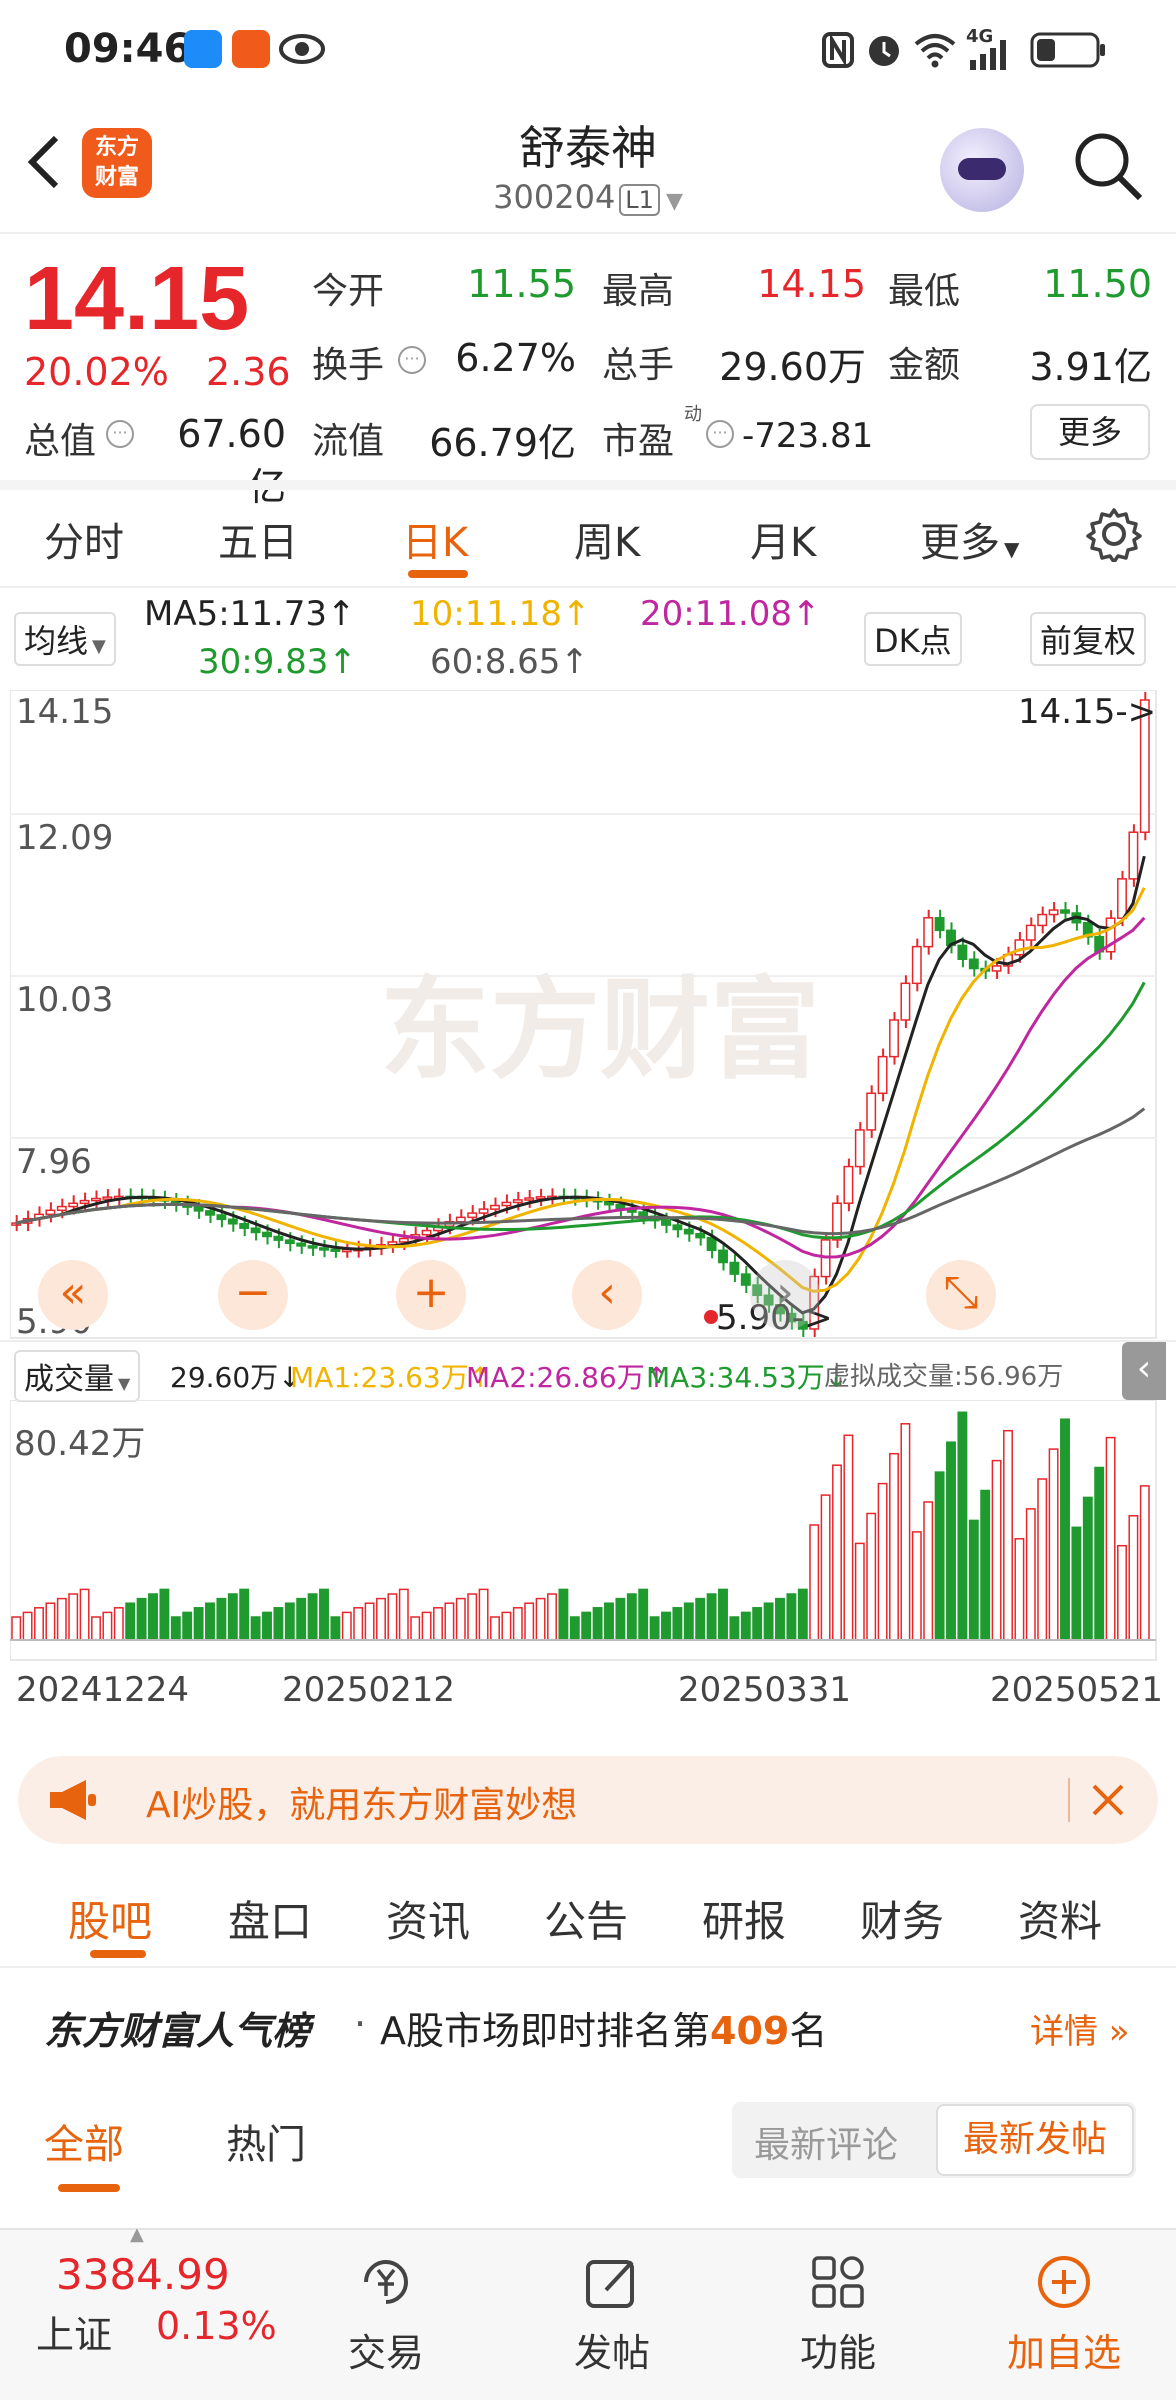  Describe the element at coordinates (969, 539) in the screenshot. I see `tab-more: 更多 ▼` at that location.